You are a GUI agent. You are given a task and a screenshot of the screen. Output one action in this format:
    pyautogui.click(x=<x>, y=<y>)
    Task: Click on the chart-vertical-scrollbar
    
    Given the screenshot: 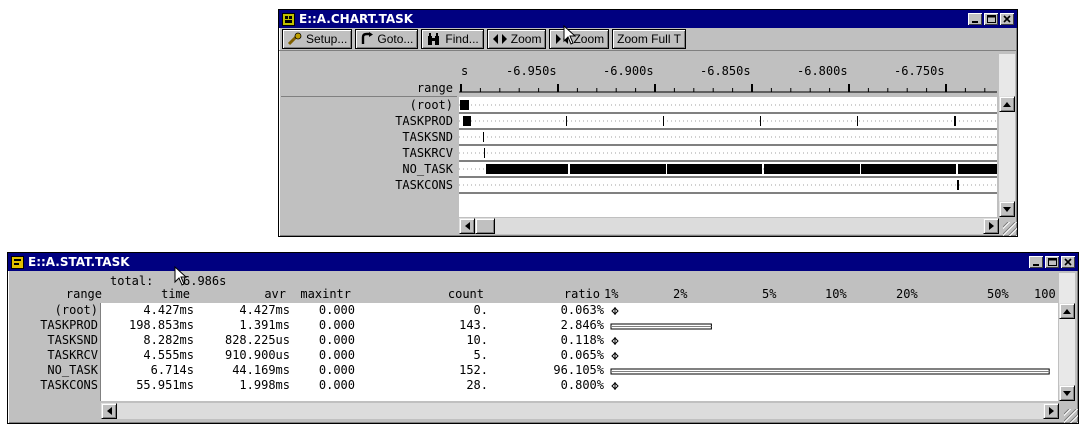 What is the action you would take?
    pyautogui.click(x=1007, y=135)
    